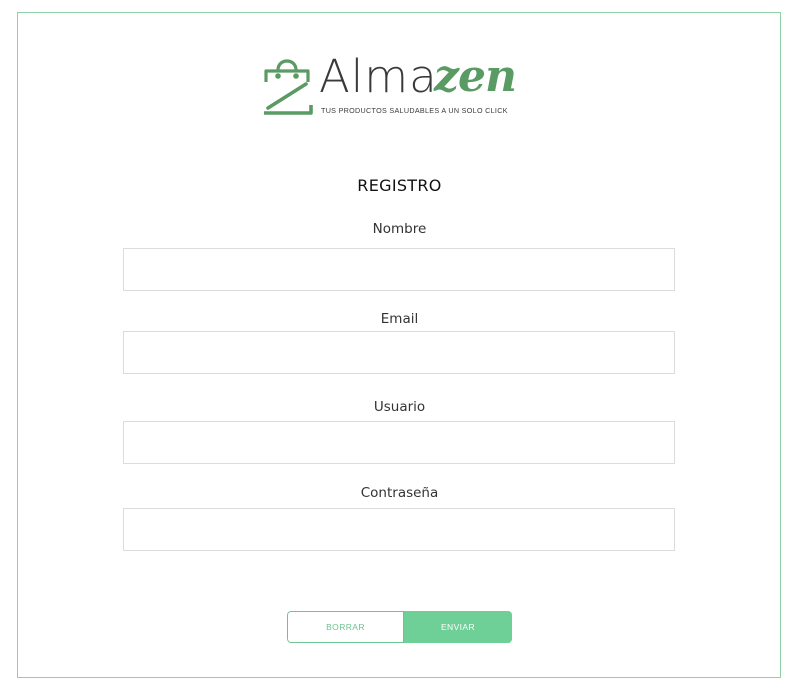 The image size is (799, 700). Describe the element at coordinates (399, 229) in the screenshot. I see `label-nombre: Nombre` at that location.